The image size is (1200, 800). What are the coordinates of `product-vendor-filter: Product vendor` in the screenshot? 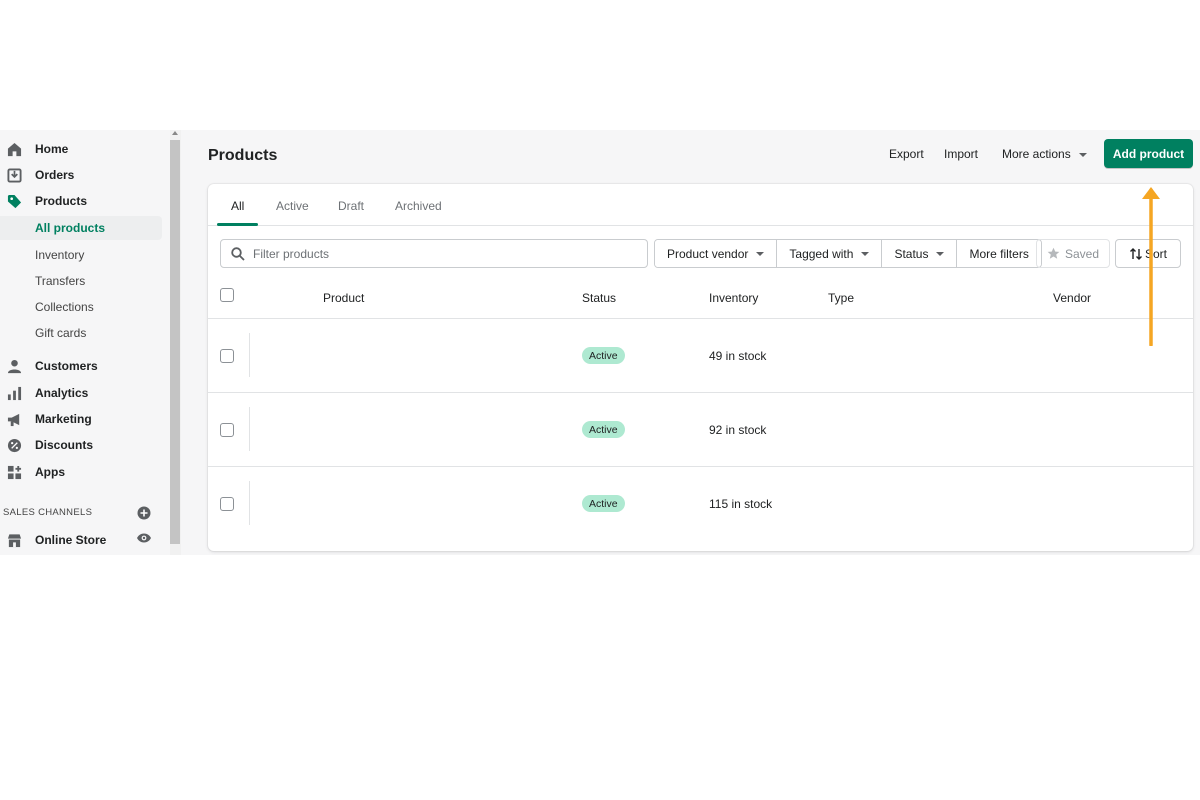 It's located at (716, 253).